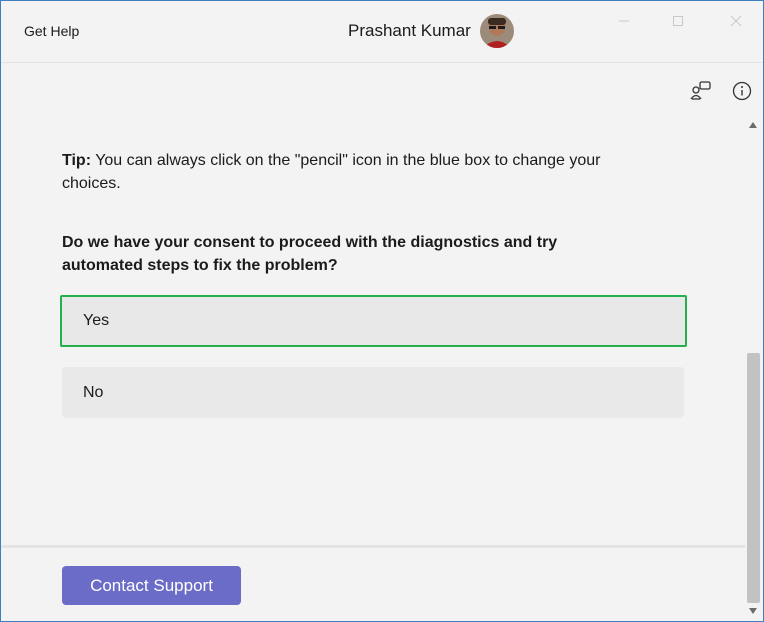  I want to click on scroll-thumb, so click(753, 478).